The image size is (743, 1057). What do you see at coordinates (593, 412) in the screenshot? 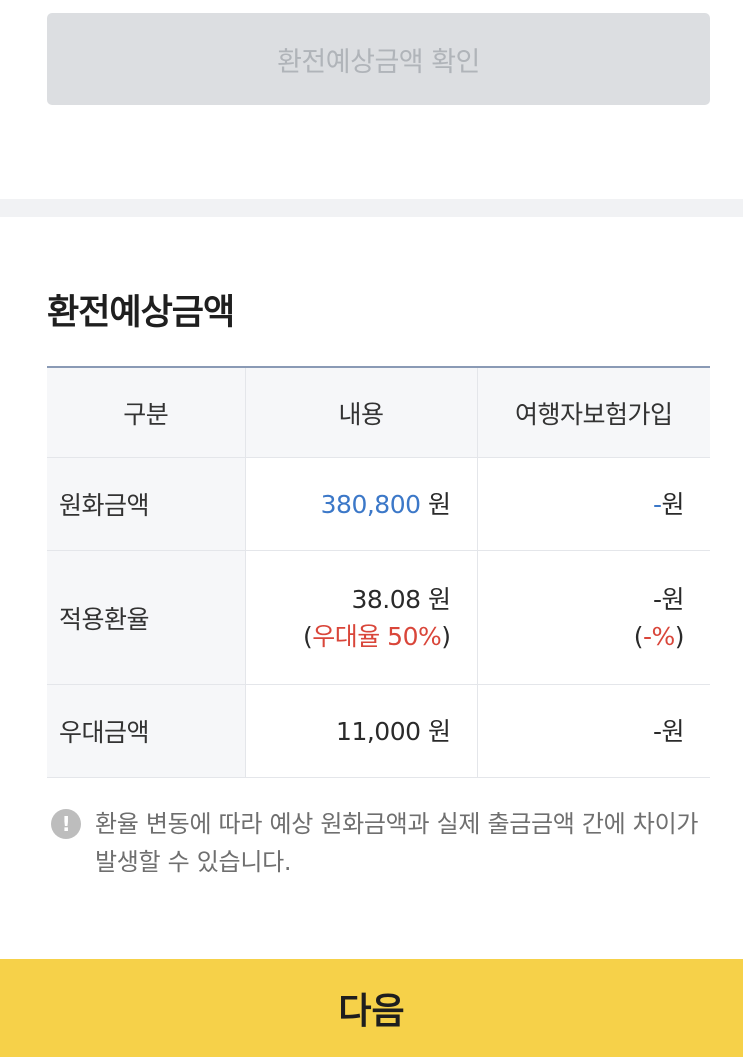
I see `header-travel-insurance: 여행자보험가입` at bounding box center [593, 412].